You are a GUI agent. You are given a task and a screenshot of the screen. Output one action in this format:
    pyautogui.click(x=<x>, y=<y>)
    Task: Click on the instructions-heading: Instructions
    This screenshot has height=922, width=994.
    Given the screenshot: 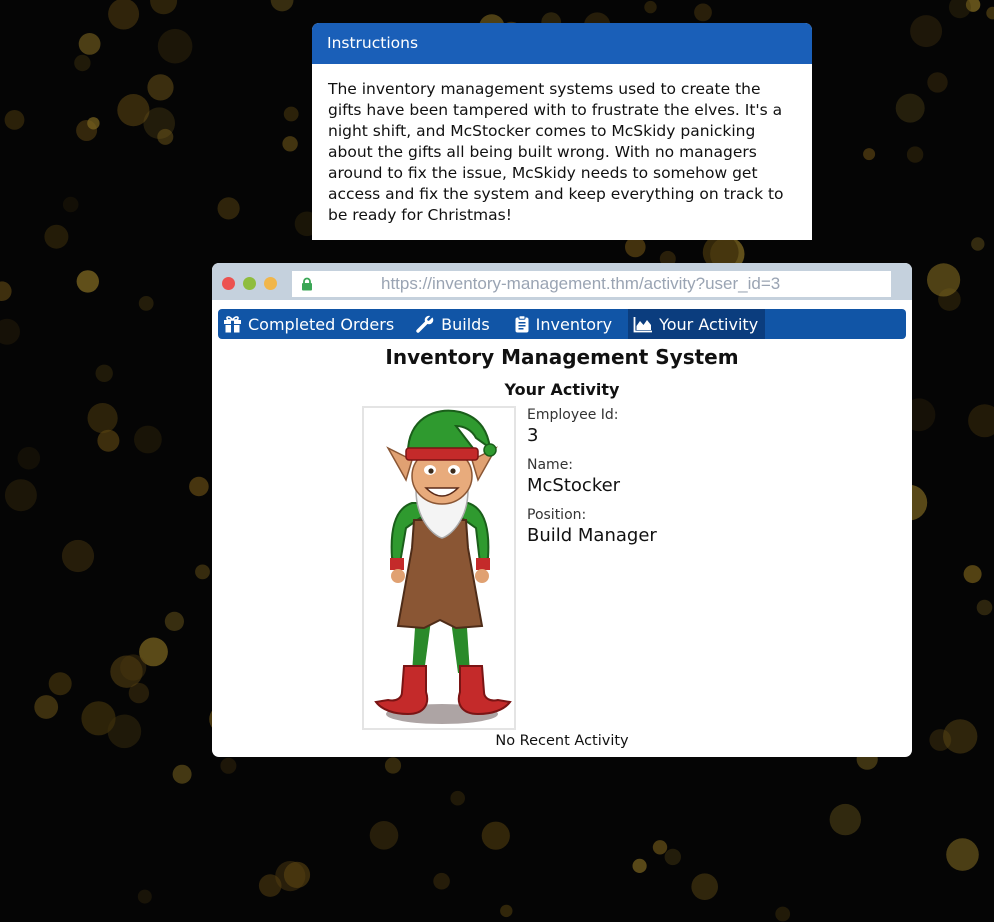 What is the action you would take?
    pyautogui.click(x=562, y=43)
    